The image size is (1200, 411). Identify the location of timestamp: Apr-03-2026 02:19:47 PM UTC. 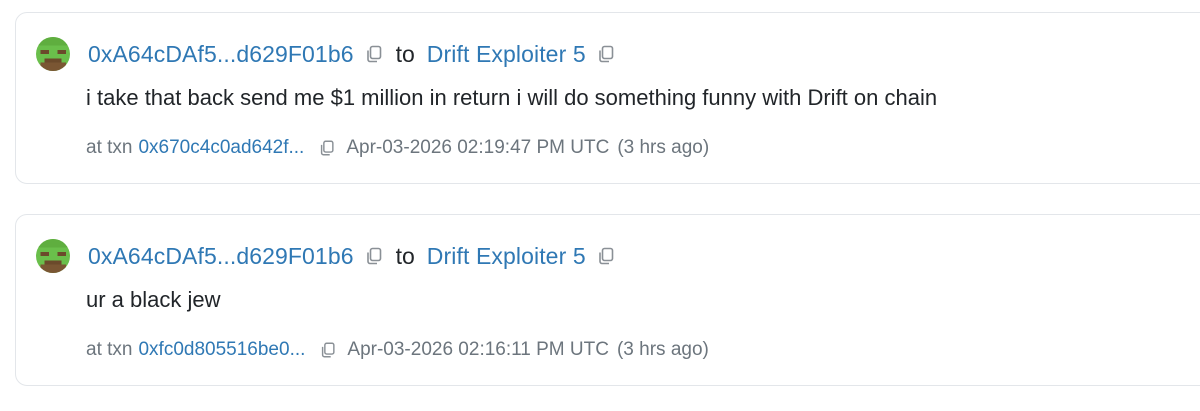
(478, 147).